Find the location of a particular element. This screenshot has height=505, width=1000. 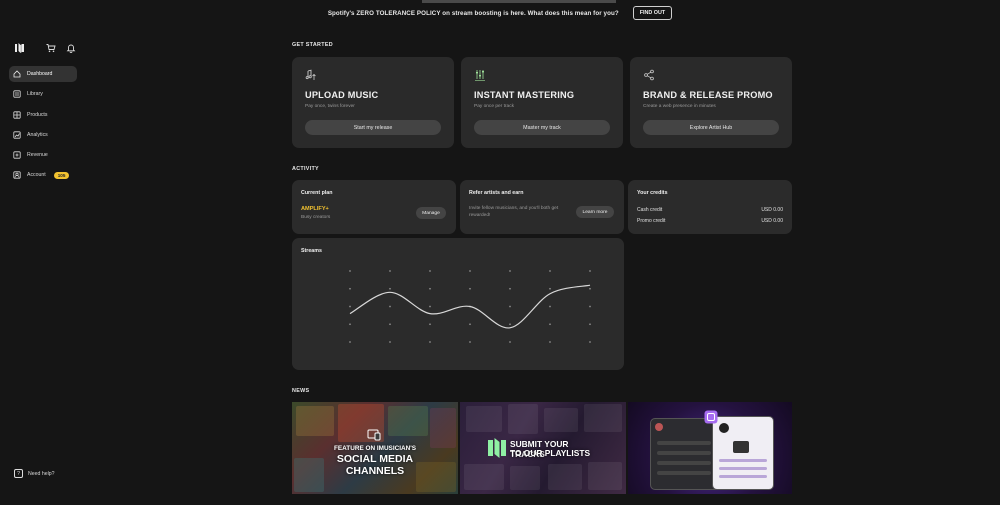

analytics-icon is located at coordinates (17, 135).